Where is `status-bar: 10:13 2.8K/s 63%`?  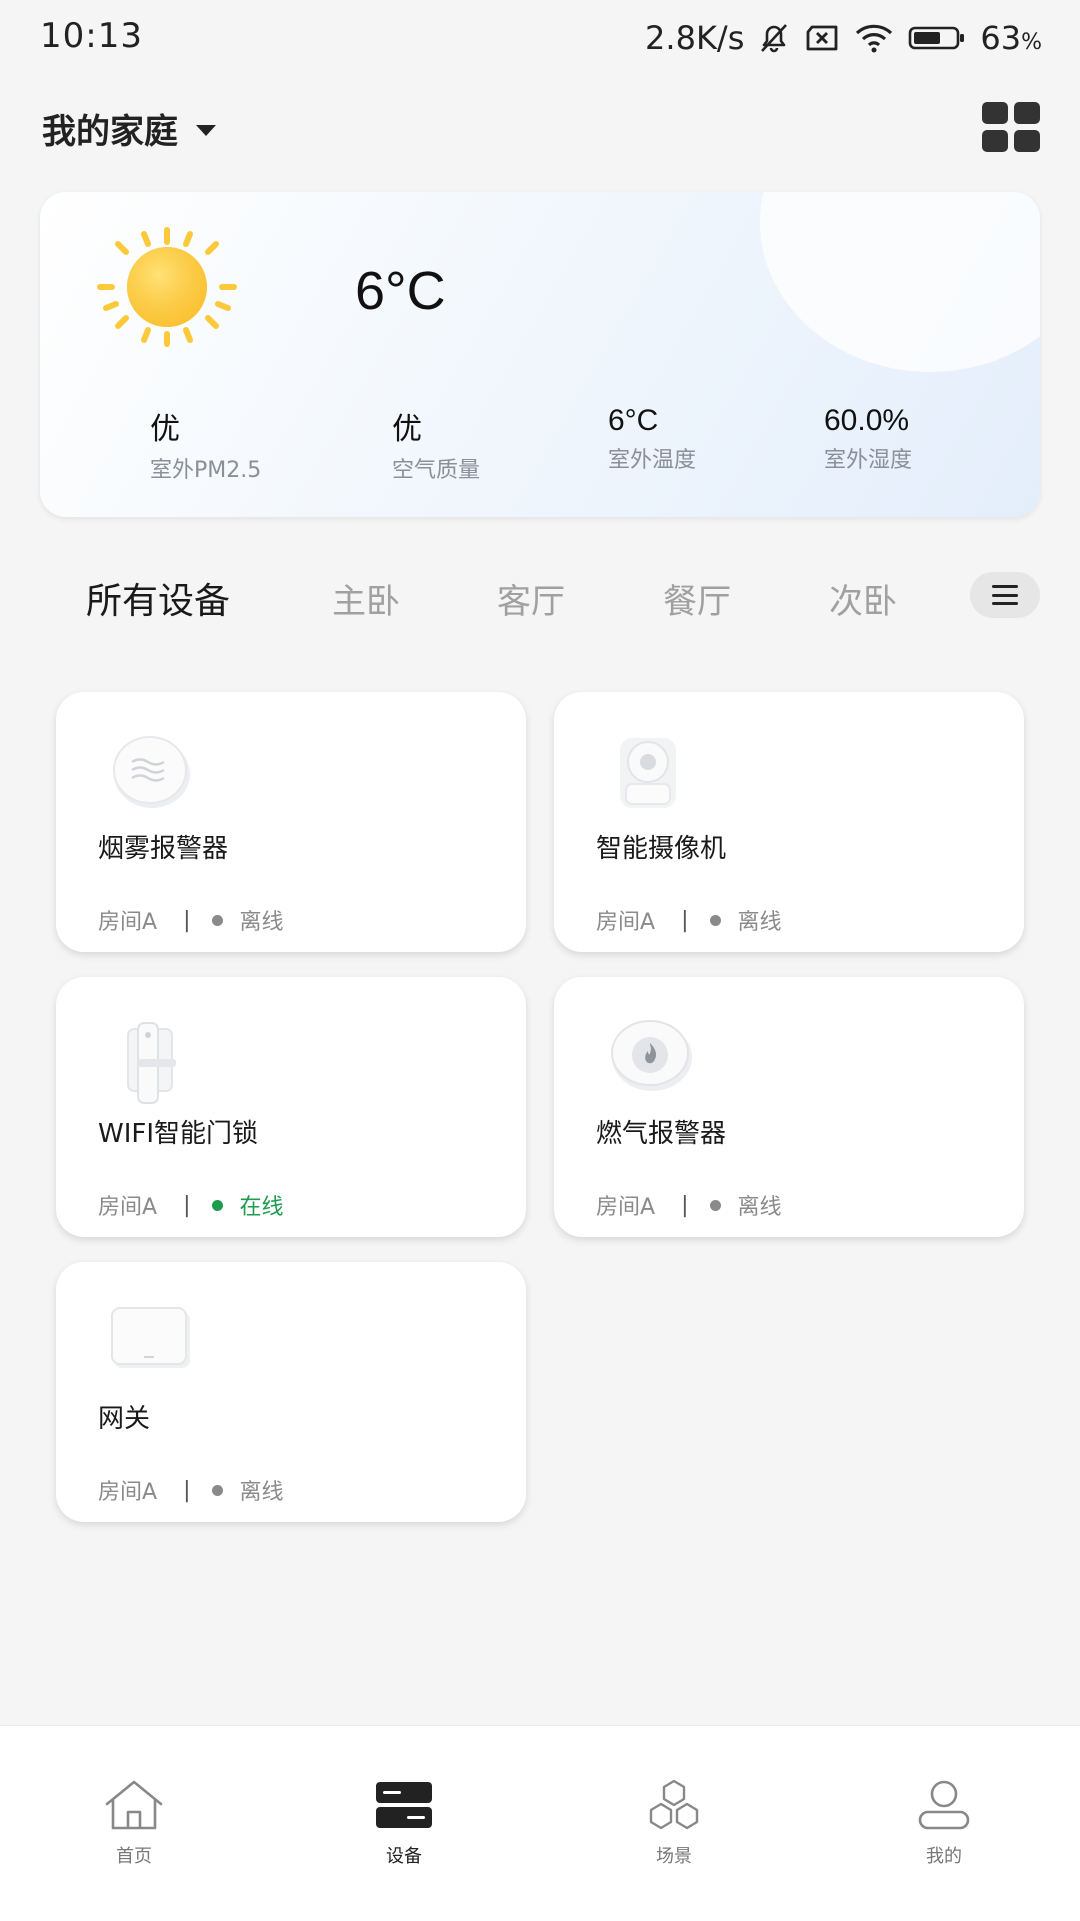 status-bar: 10:13 2.8K/s 63% is located at coordinates (540, 40).